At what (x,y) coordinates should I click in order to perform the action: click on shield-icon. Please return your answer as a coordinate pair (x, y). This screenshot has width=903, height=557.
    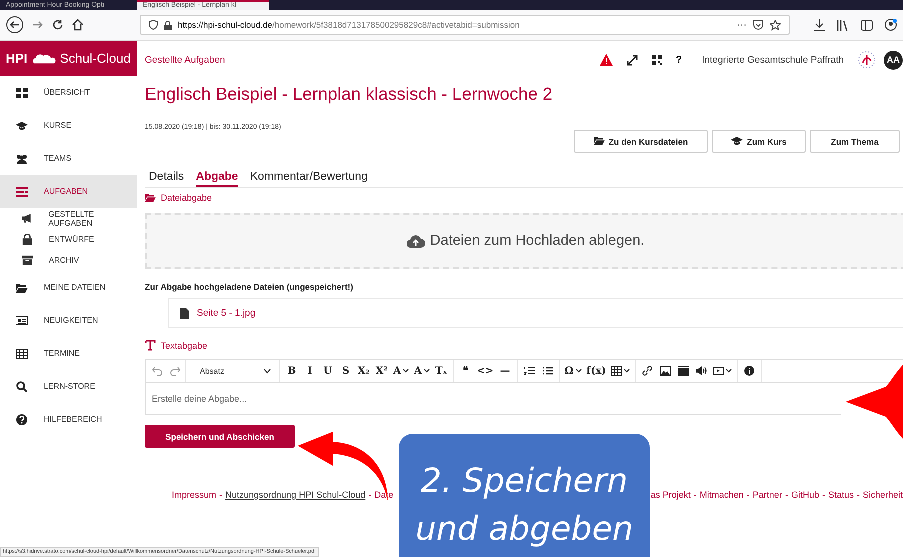
    Looking at the image, I should click on (153, 25).